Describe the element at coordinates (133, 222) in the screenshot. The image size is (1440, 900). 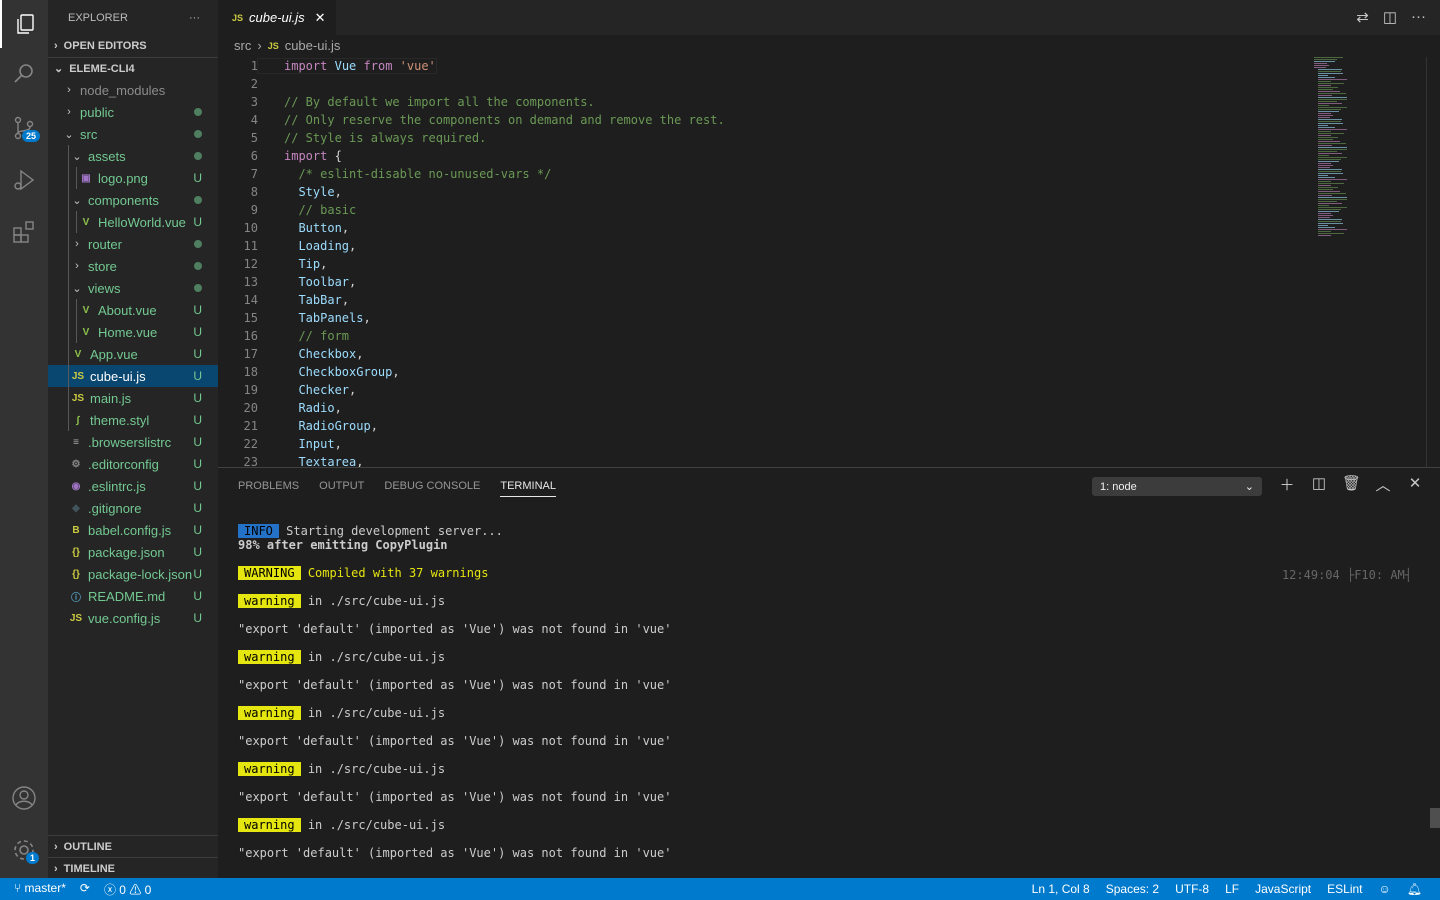
I see `file-item: V HelloWorld.vue U` at that location.